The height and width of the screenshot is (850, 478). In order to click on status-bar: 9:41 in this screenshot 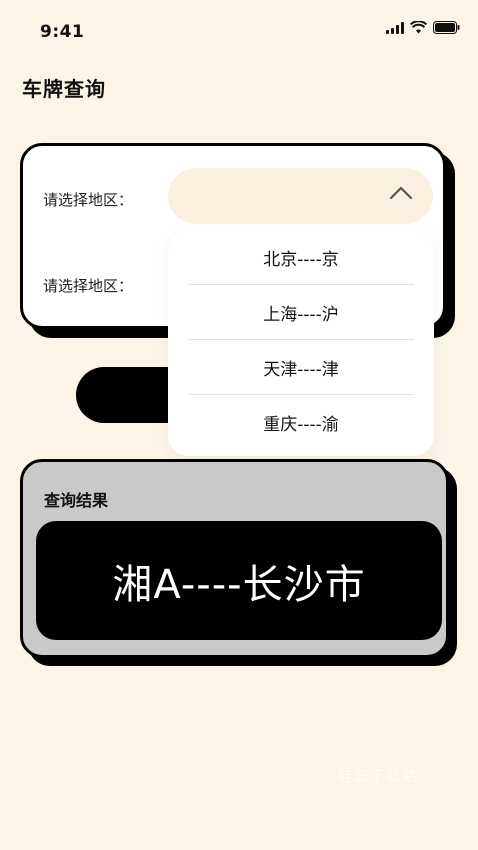, I will do `click(239, 30)`.